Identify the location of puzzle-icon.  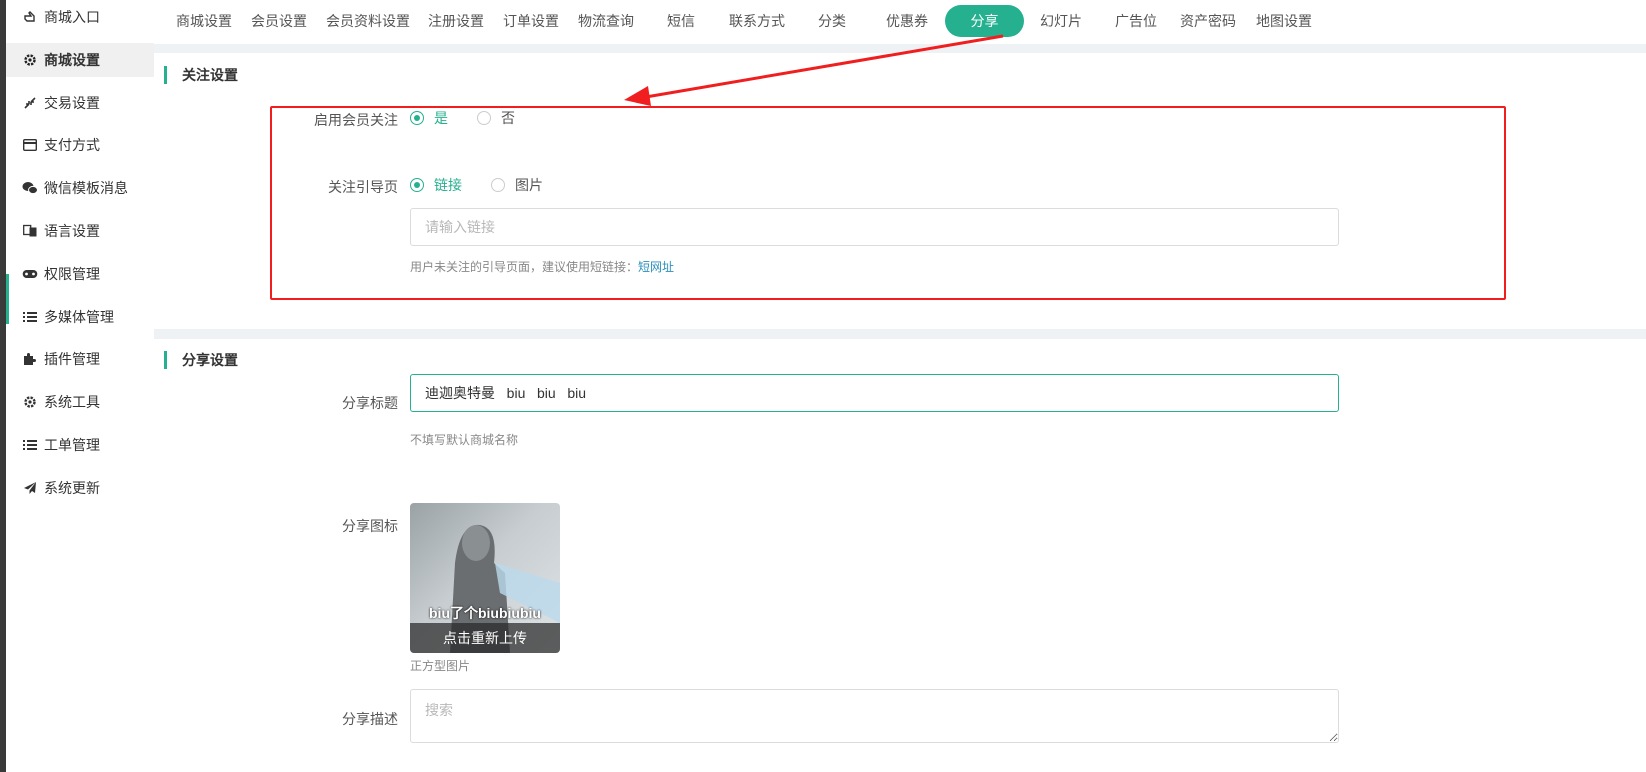
(30, 359).